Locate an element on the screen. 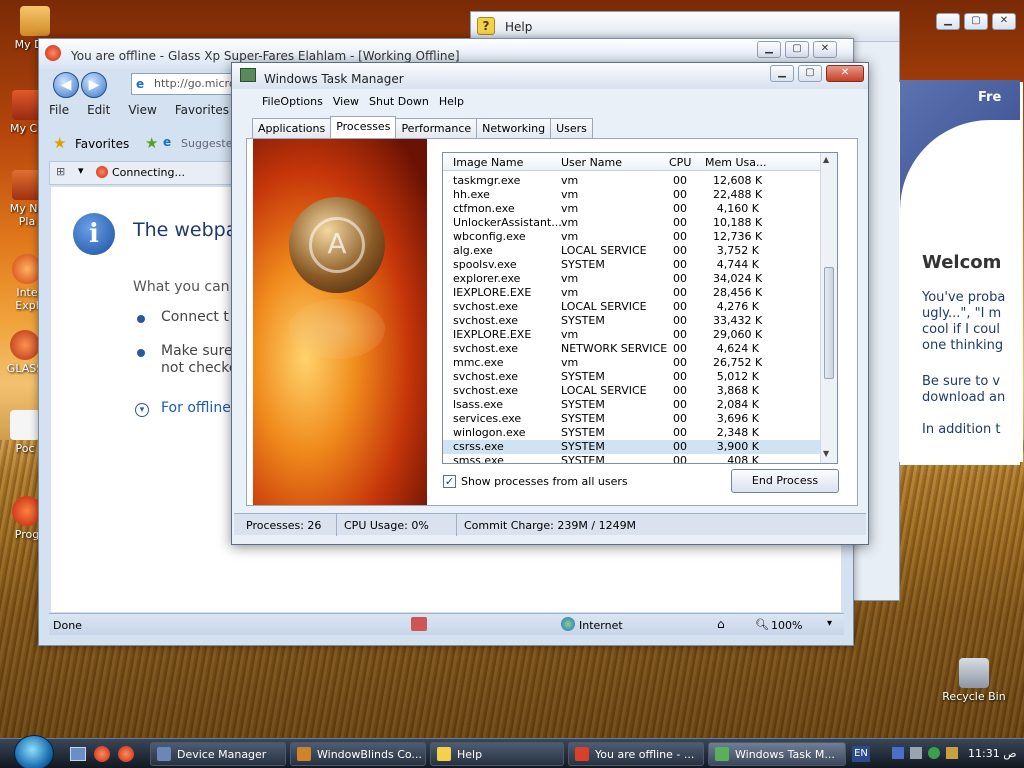 This screenshot has width=1024, height=768. clock: 11:31 ص is located at coordinates (992, 753).